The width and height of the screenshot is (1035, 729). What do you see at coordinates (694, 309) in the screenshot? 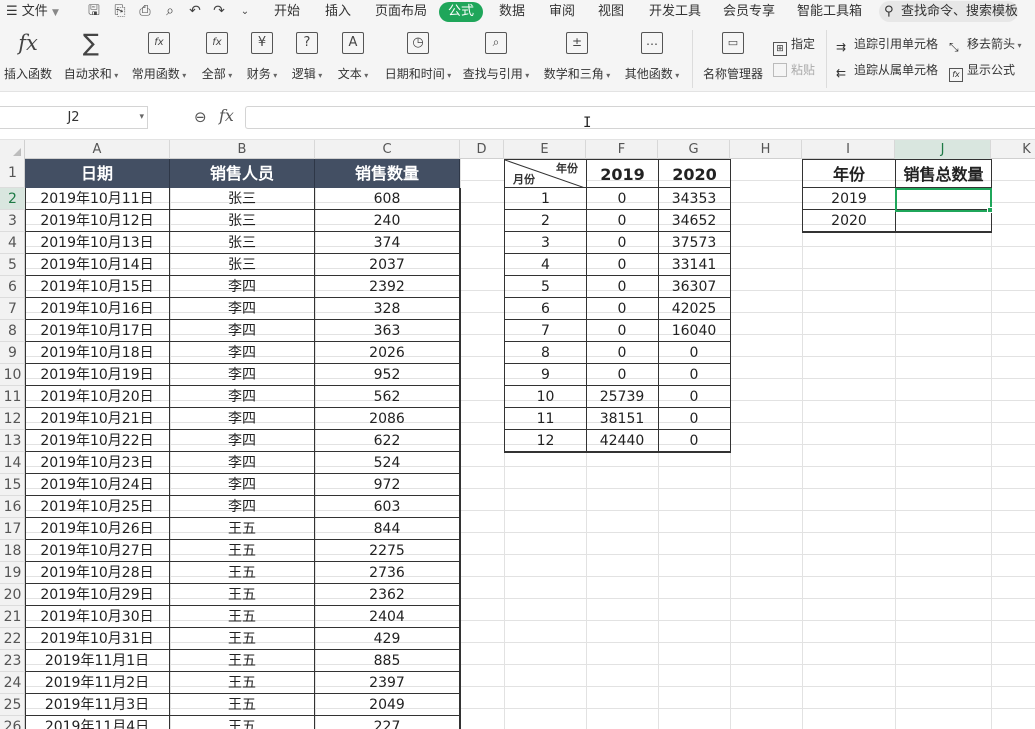
I see `month-2020-cell: 42025` at bounding box center [694, 309].